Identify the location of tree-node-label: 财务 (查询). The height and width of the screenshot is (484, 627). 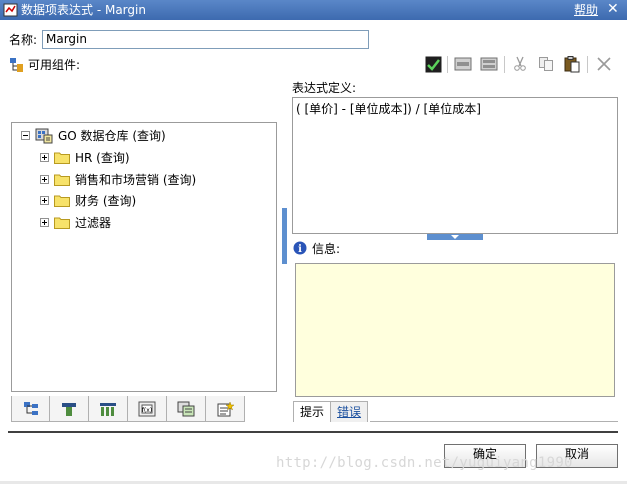
(106, 201).